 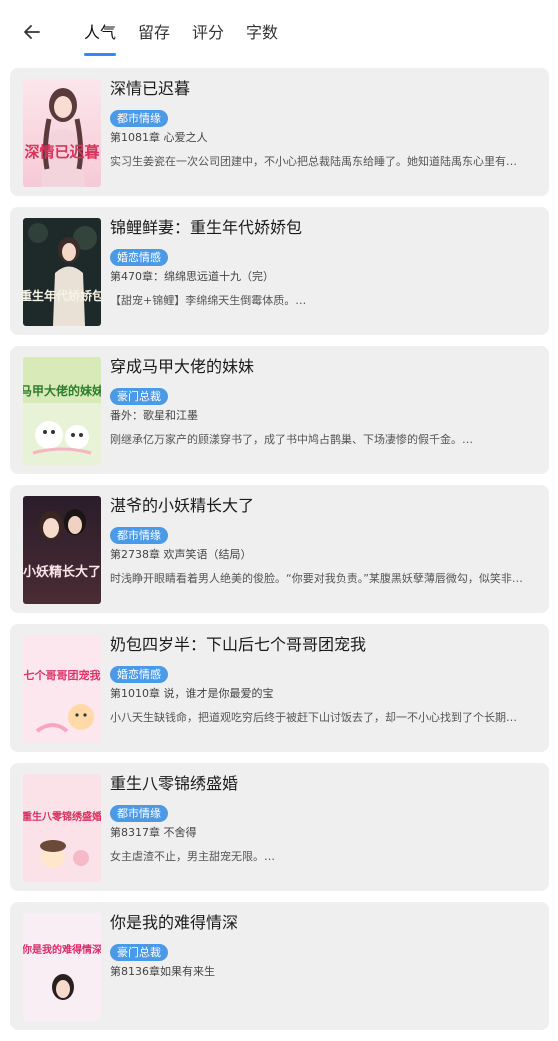 I want to click on latest-chapter: 第8317章 不舍得, so click(x=153, y=832).